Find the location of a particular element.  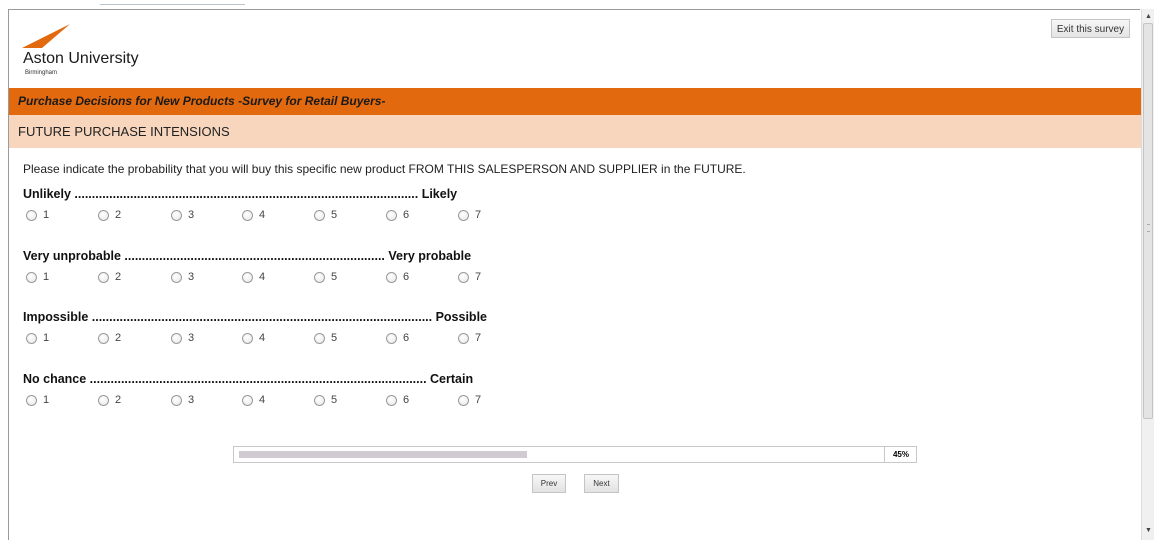

vertical-scrollbar: ▲ ▼ is located at coordinates (1147, 274).